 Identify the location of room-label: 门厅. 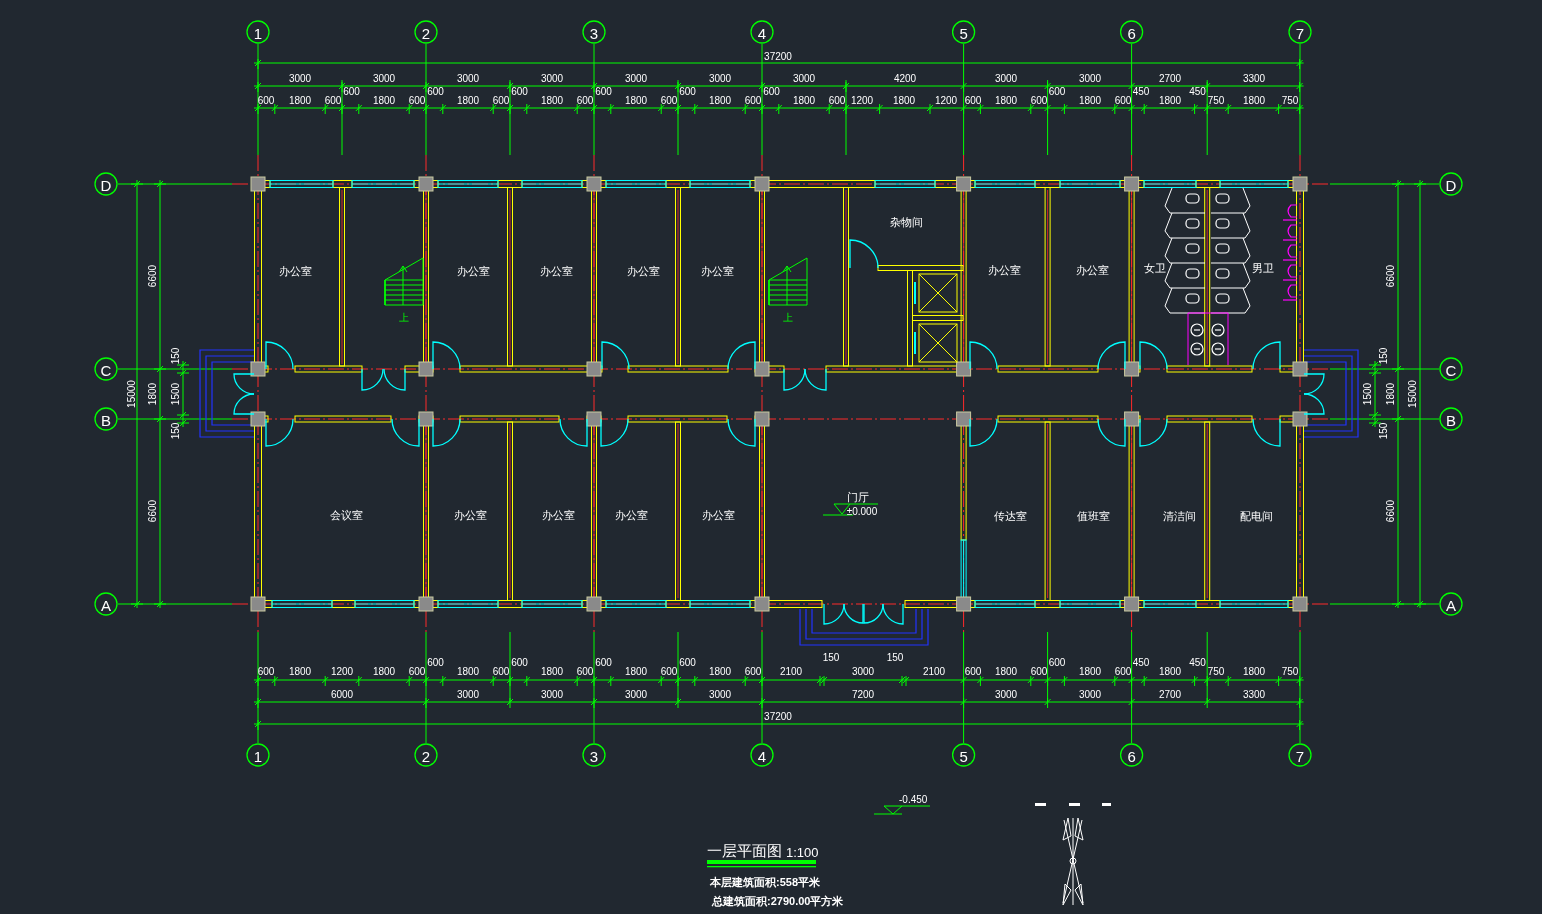
(858, 497).